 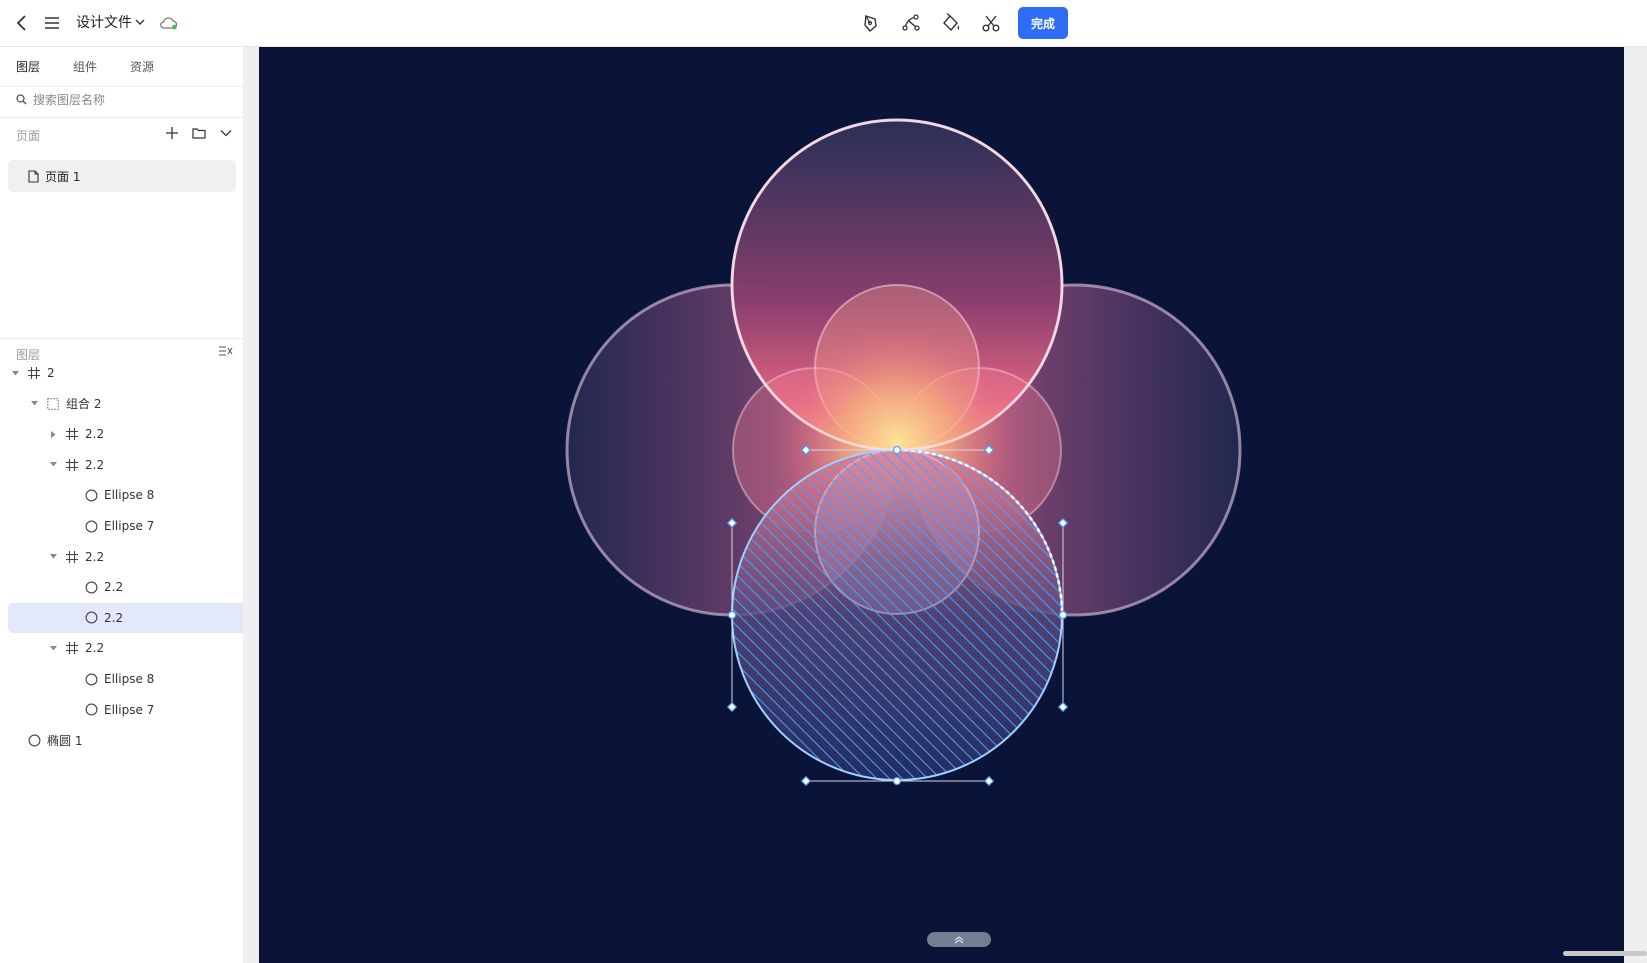 I want to click on scissors-icon, so click(x=991, y=23).